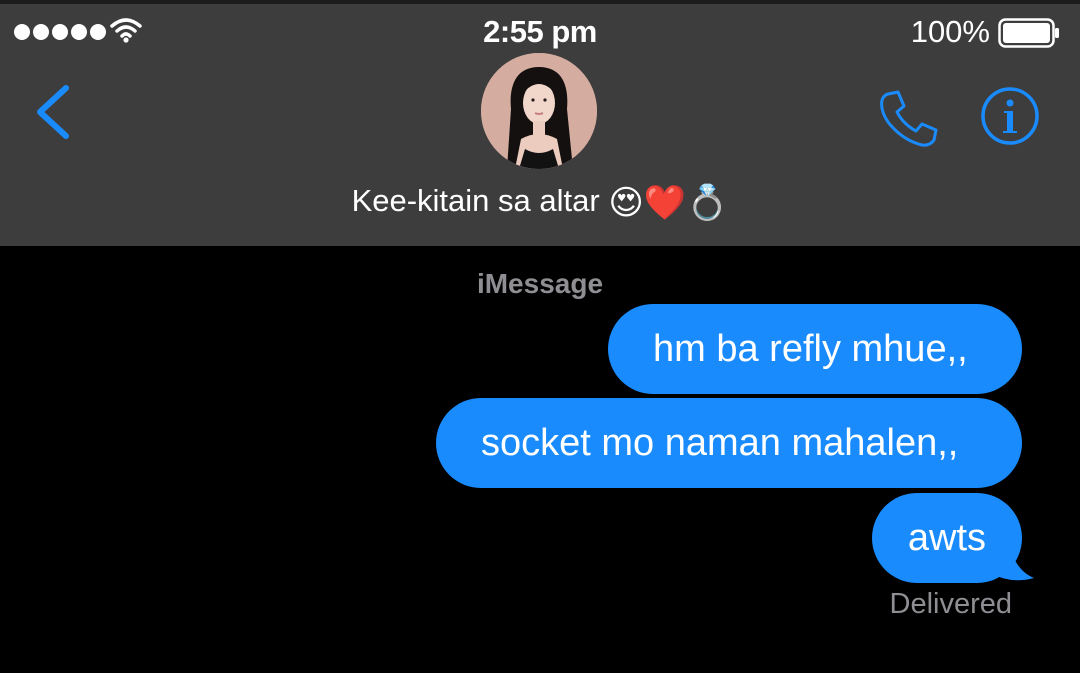 The height and width of the screenshot is (673, 1080). What do you see at coordinates (539, 111) in the screenshot?
I see `contact-avatar` at bounding box center [539, 111].